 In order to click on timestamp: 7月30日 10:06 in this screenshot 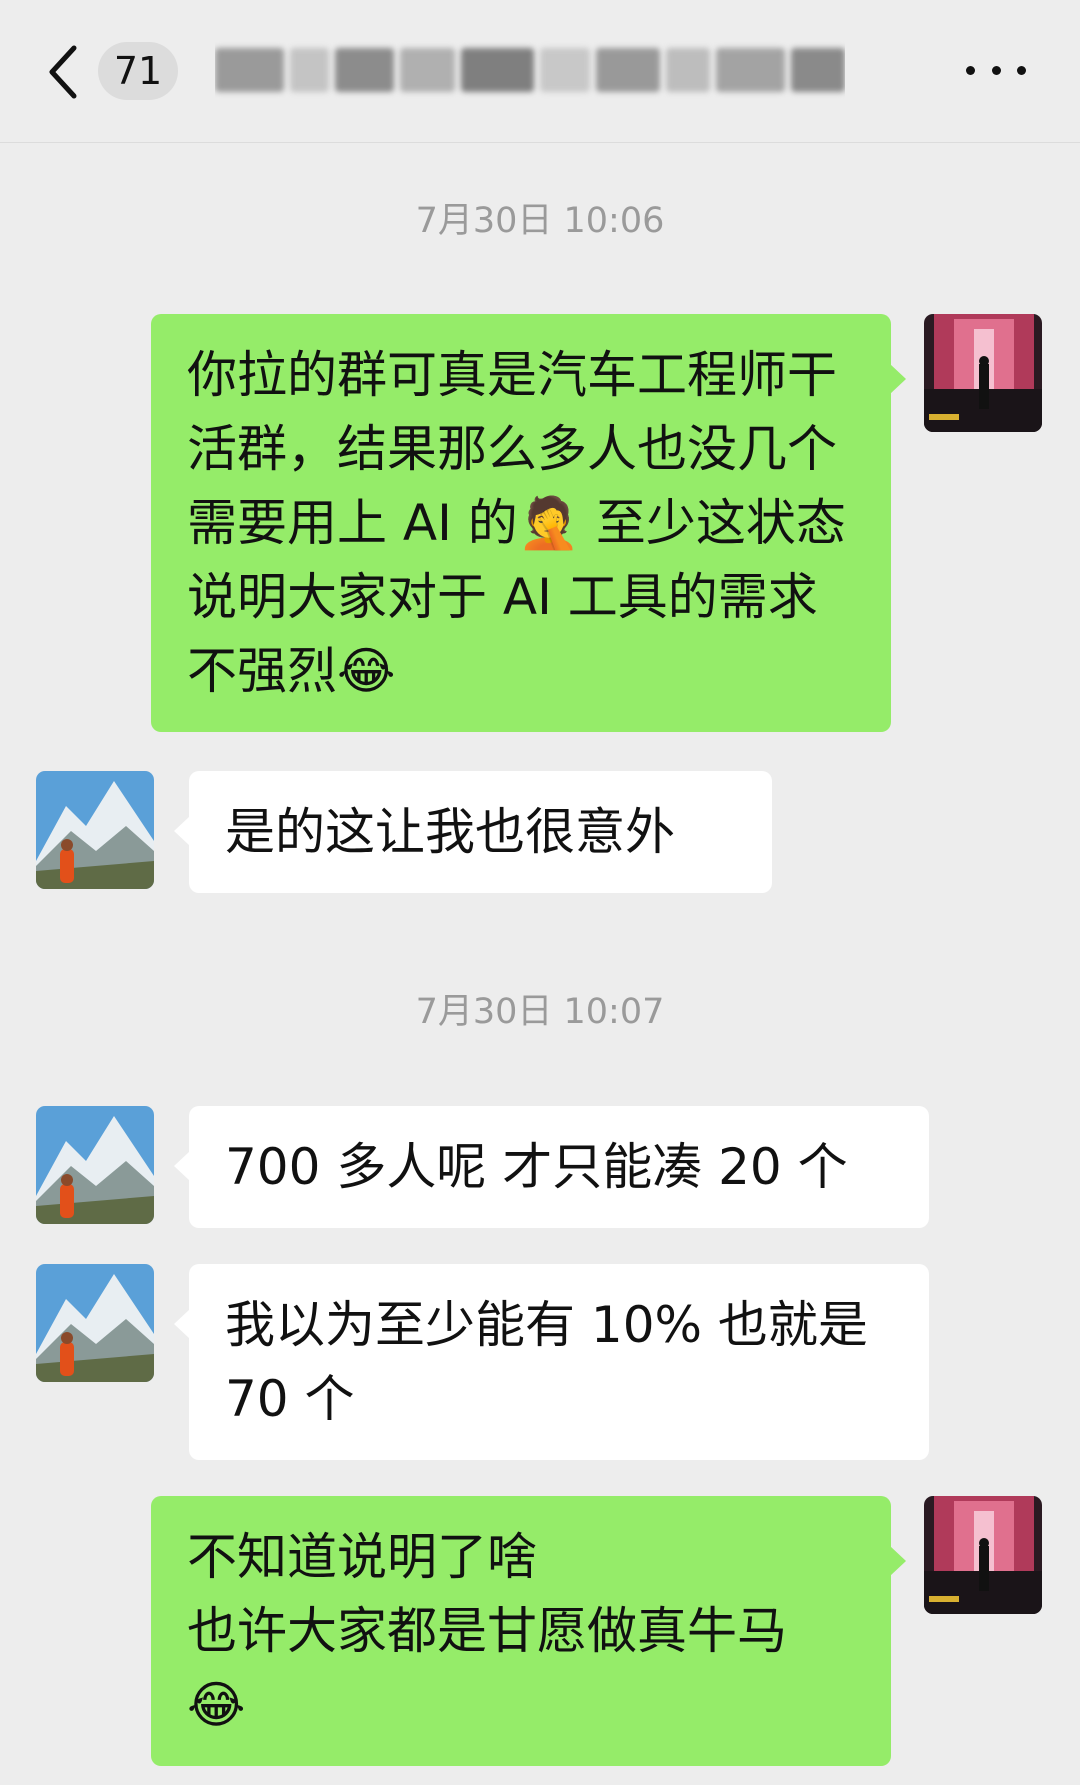, I will do `click(540, 221)`.